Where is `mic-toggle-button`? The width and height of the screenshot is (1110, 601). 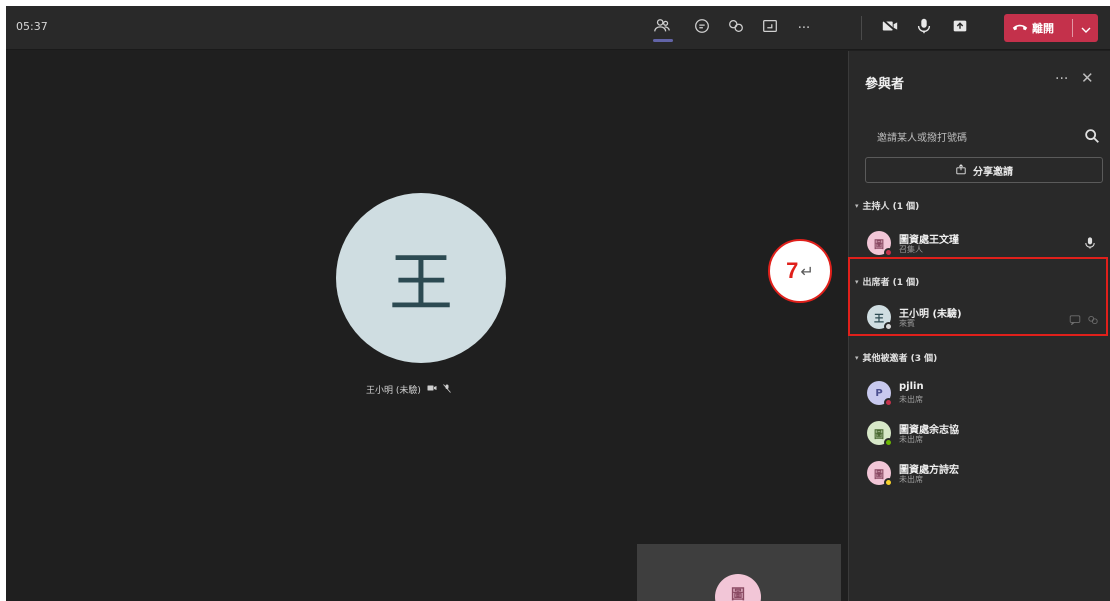
mic-toggle-button is located at coordinates (924, 28).